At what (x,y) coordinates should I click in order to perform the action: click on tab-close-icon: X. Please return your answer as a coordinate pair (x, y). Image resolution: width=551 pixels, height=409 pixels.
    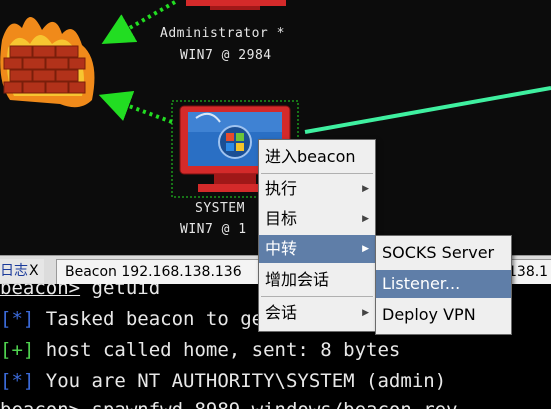
    Looking at the image, I should click on (34, 271).